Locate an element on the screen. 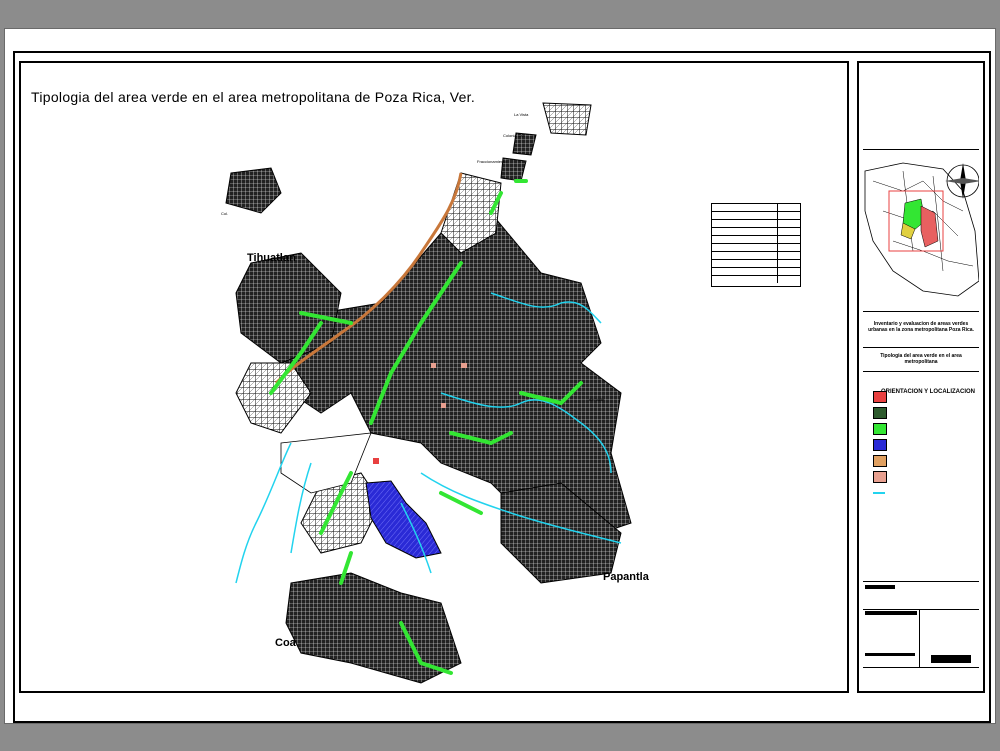 The height and width of the screenshot is (751, 1000). urban-area-la-vista is located at coordinates (567, 119).